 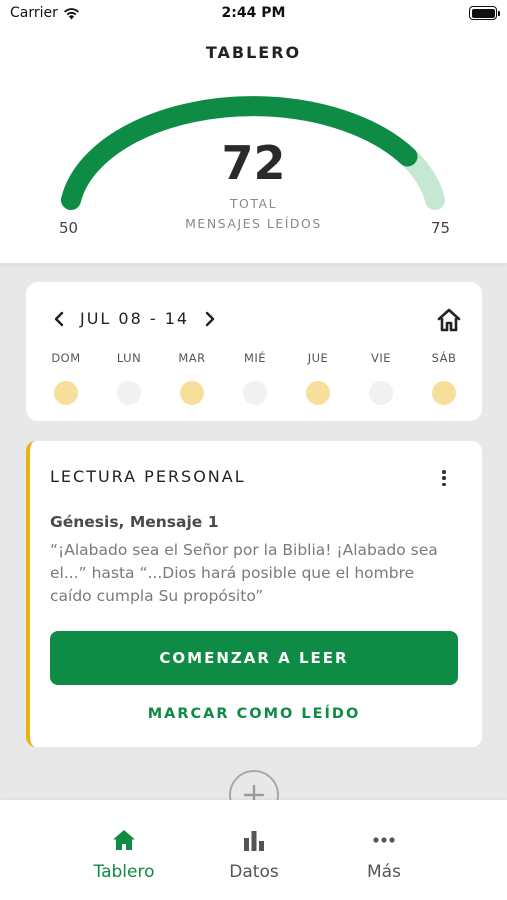 I want to click on chevron-left-icon, so click(x=59, y=318).